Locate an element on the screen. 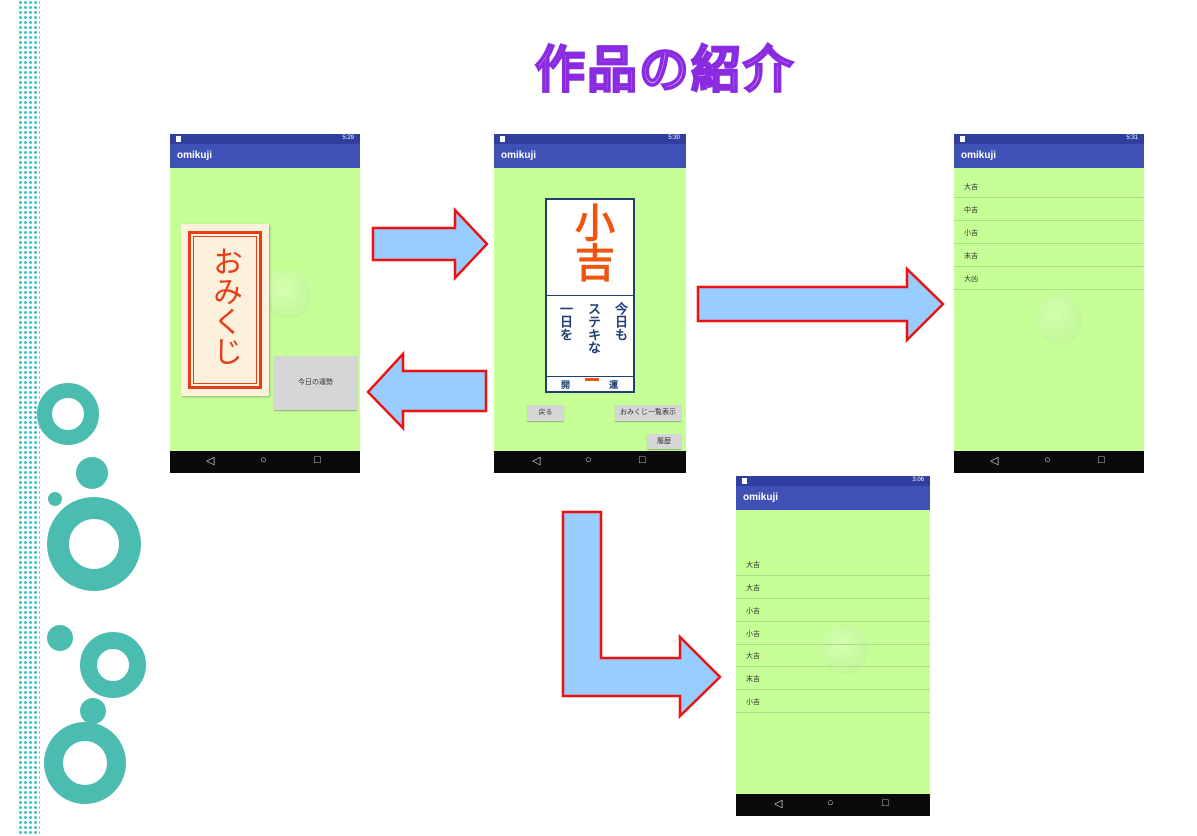 The width and height of the screenshot is (1197, 836). phone-screen-home: 5:29 omikuji おみくじ 今日の運勢 ◁ ○ □ is located at coordinates (265, 303).